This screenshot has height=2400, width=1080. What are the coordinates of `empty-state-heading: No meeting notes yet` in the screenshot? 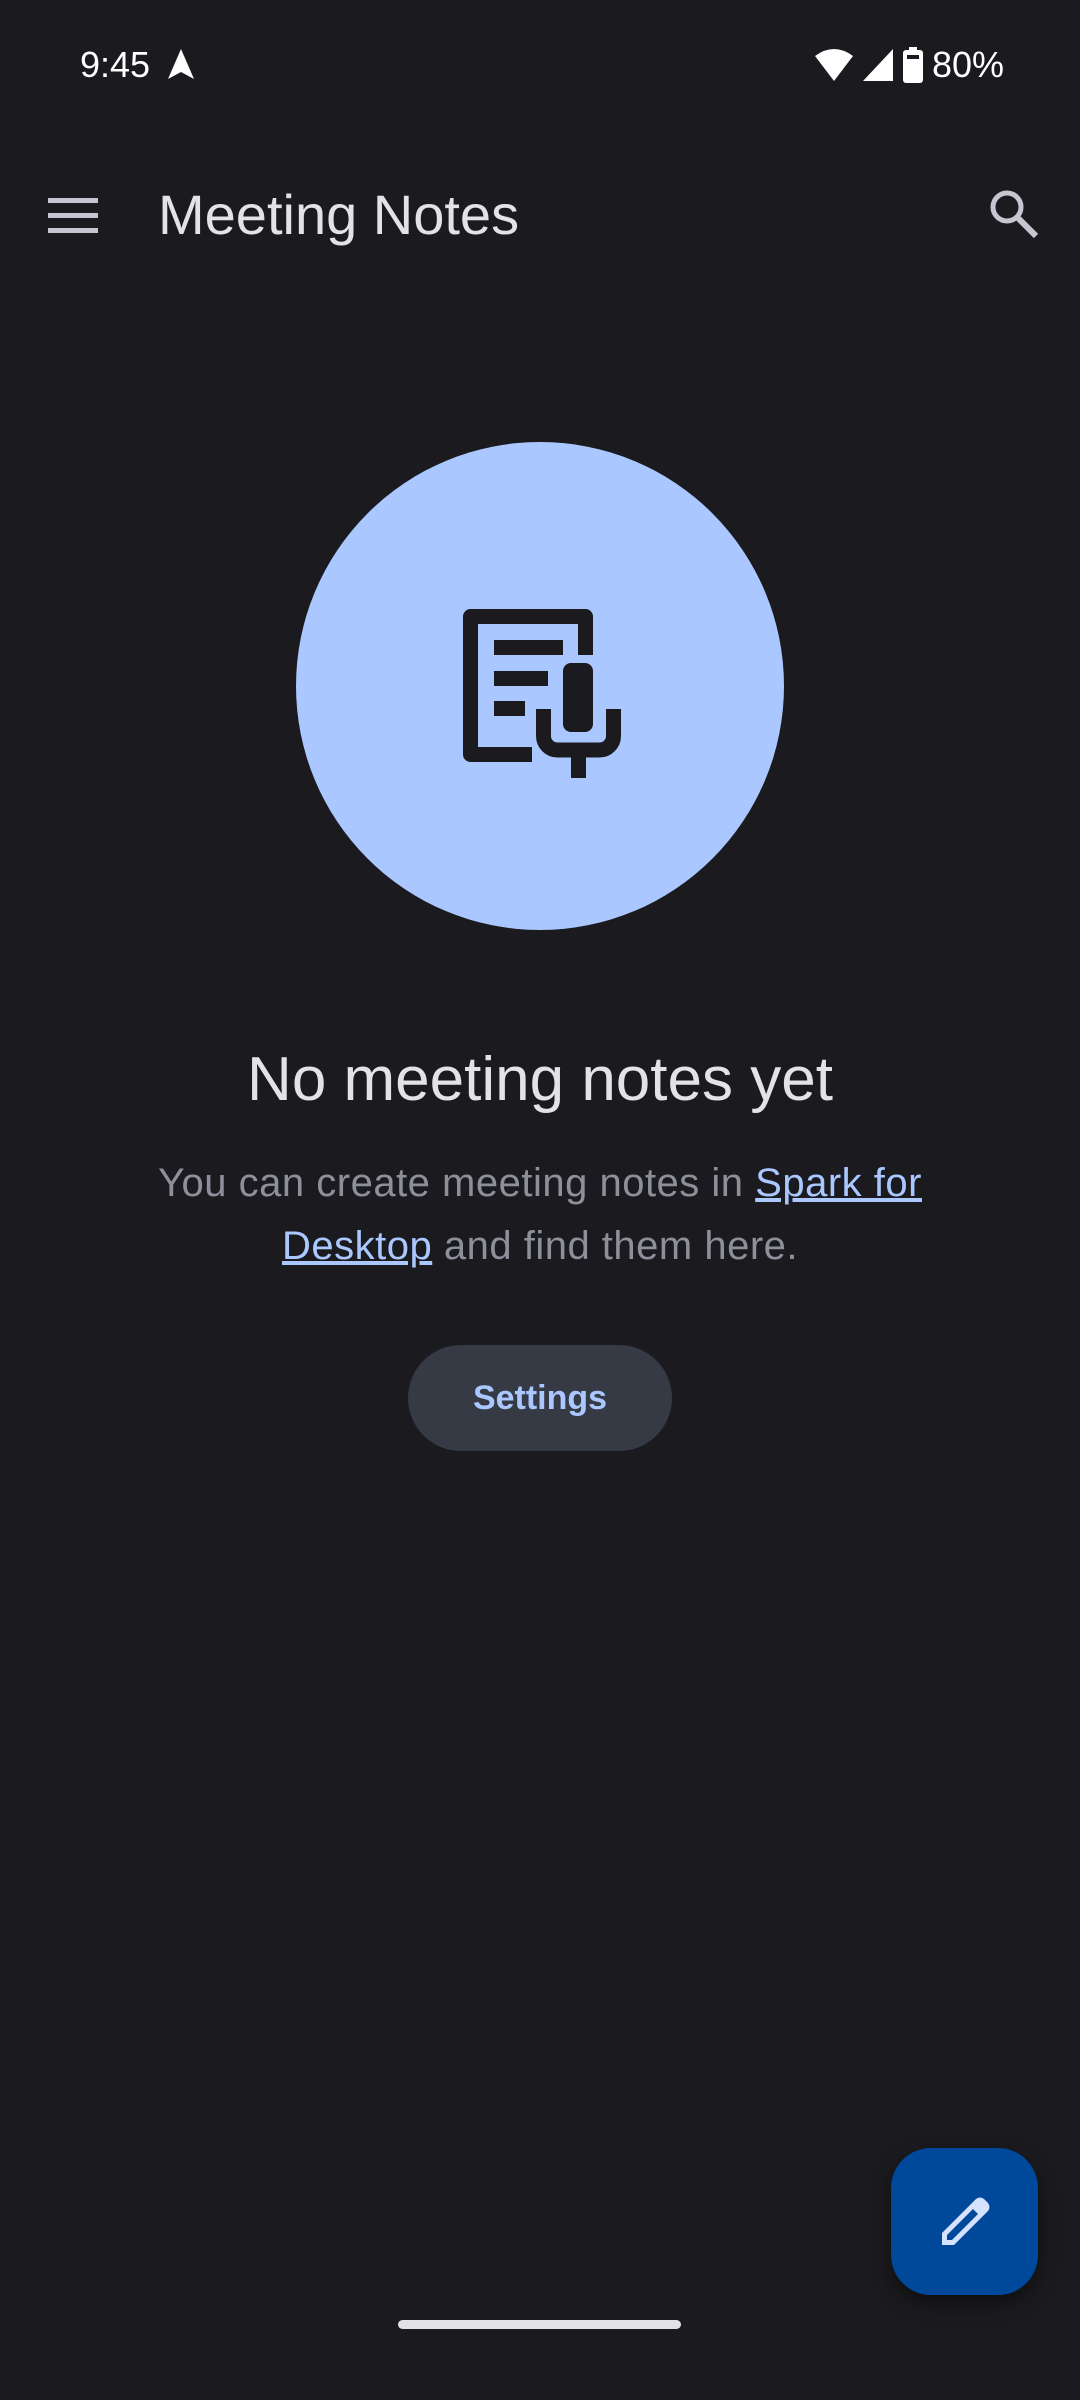 It's located at (540, 1079).